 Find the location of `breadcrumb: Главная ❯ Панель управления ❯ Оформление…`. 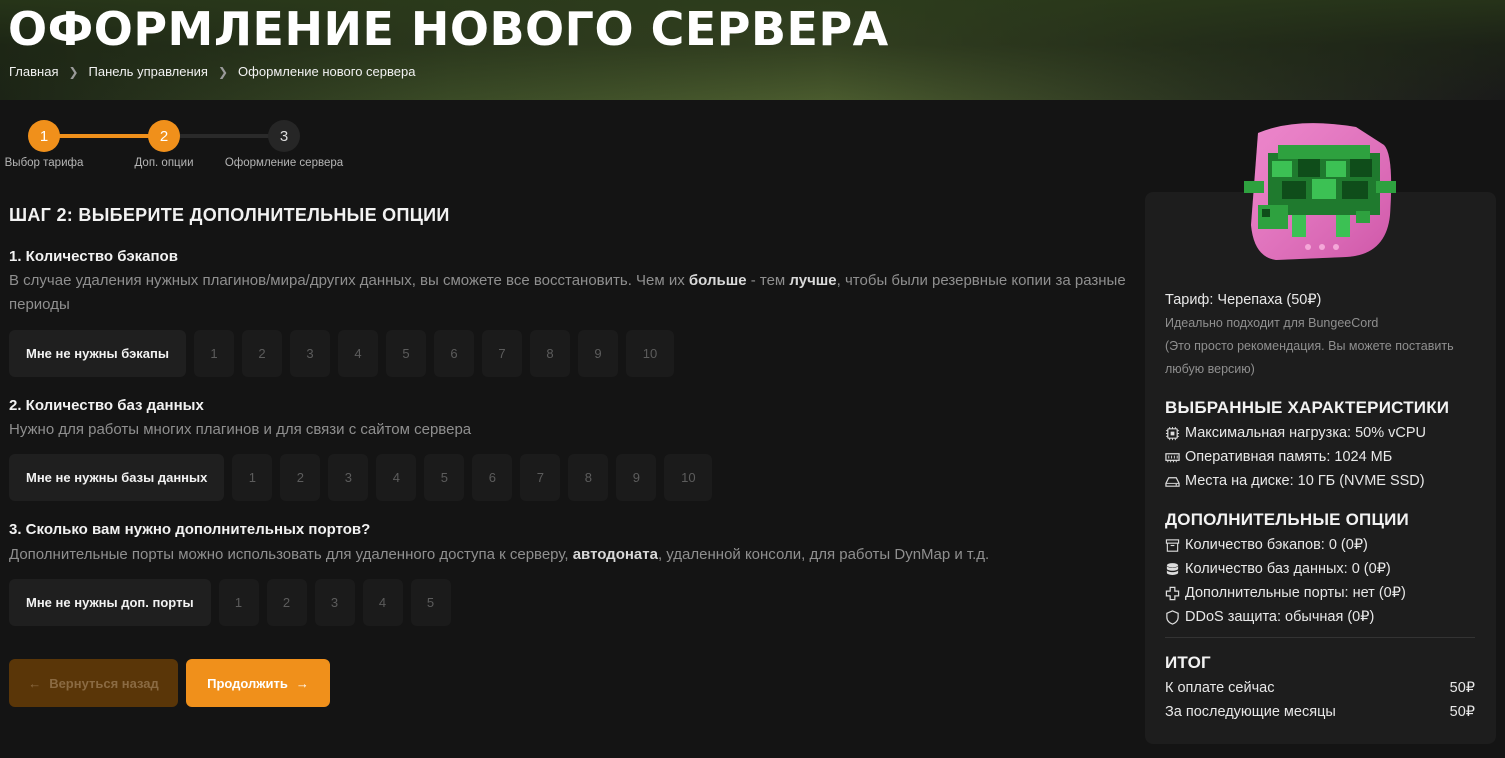

breadcrumb: Главная ❯ Панель управления ❯ Оформление… is located at coordinates (212, 71).